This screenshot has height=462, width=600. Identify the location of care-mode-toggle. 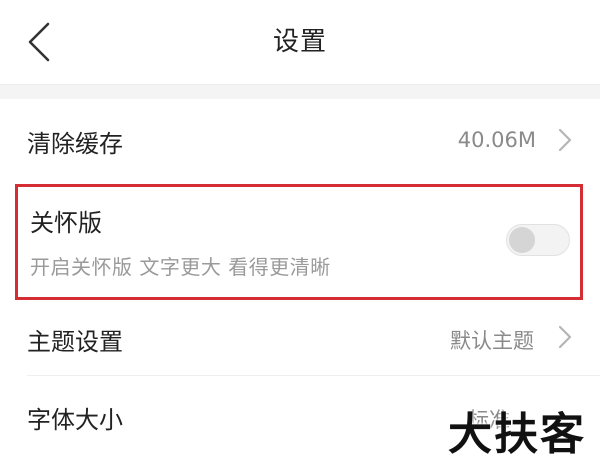
(538, 240).